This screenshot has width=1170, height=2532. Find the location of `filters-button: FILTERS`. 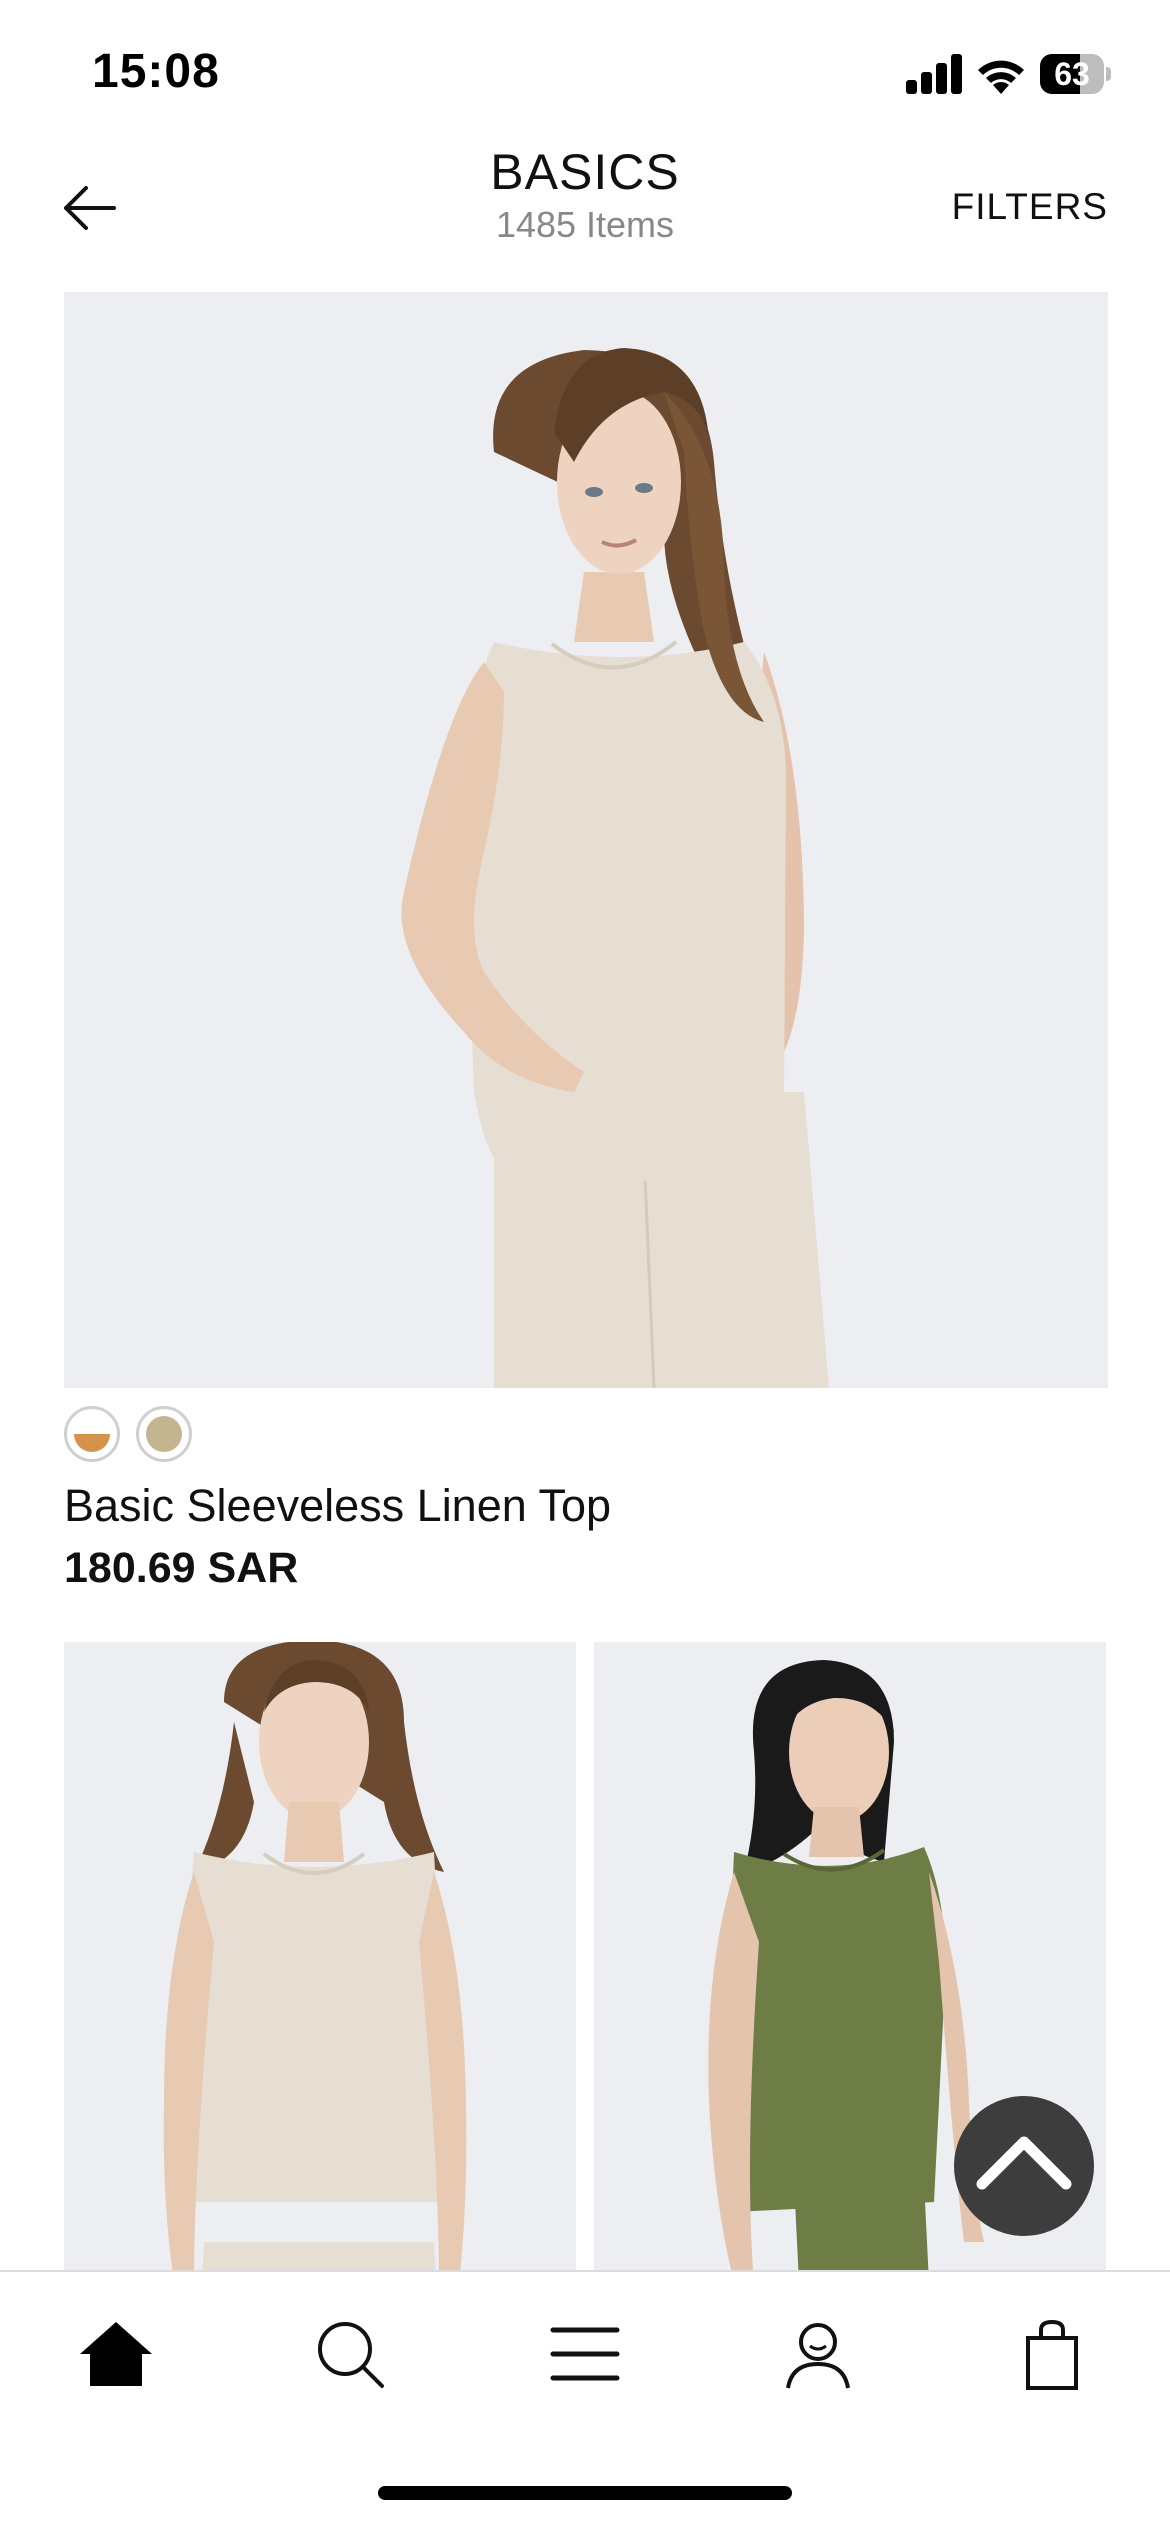

filters-button: FILTERS is located at coordinates (1030, 207).